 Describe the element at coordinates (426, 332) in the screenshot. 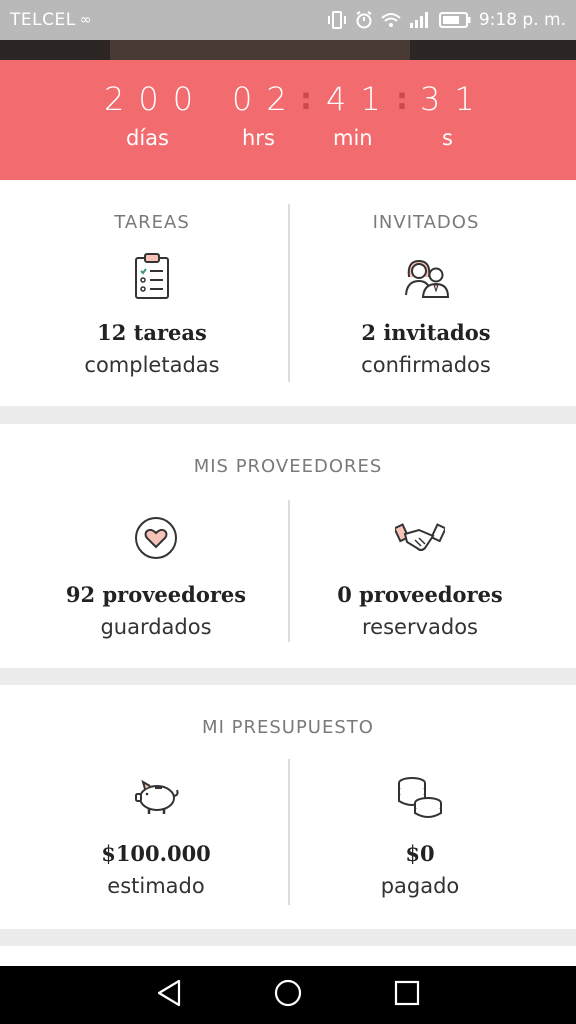

I see `guests-count: 2 invitados` at that location.